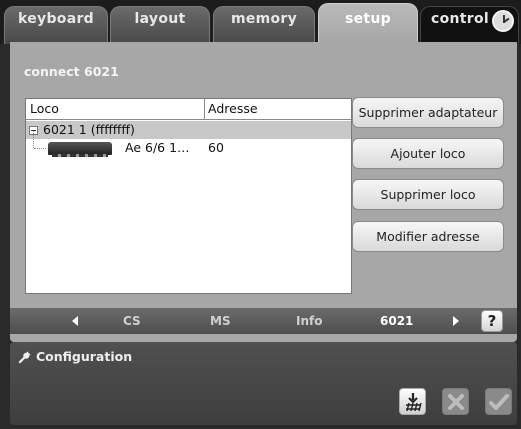 The width and height of the screenshot is (521, 429). What do you see at coordinates (56, 19) in the screenshot?
I see `tab-keyboard-label: keyboard` at bounding box center [56, 19].